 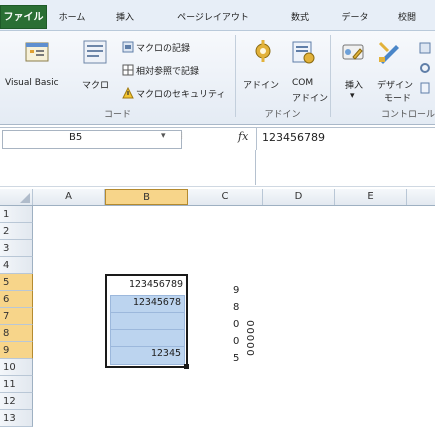 What do you see at coordinates (397, 97) in the screenshot?
I see `design-mode-label-line2: モード` at bounding box center [397, 97].